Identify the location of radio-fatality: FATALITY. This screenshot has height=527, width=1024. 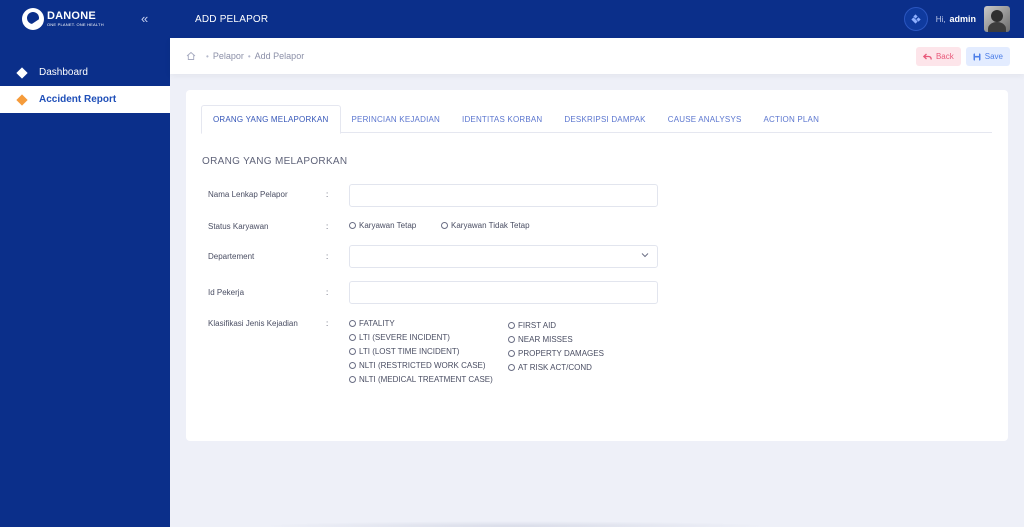
(372, 323).